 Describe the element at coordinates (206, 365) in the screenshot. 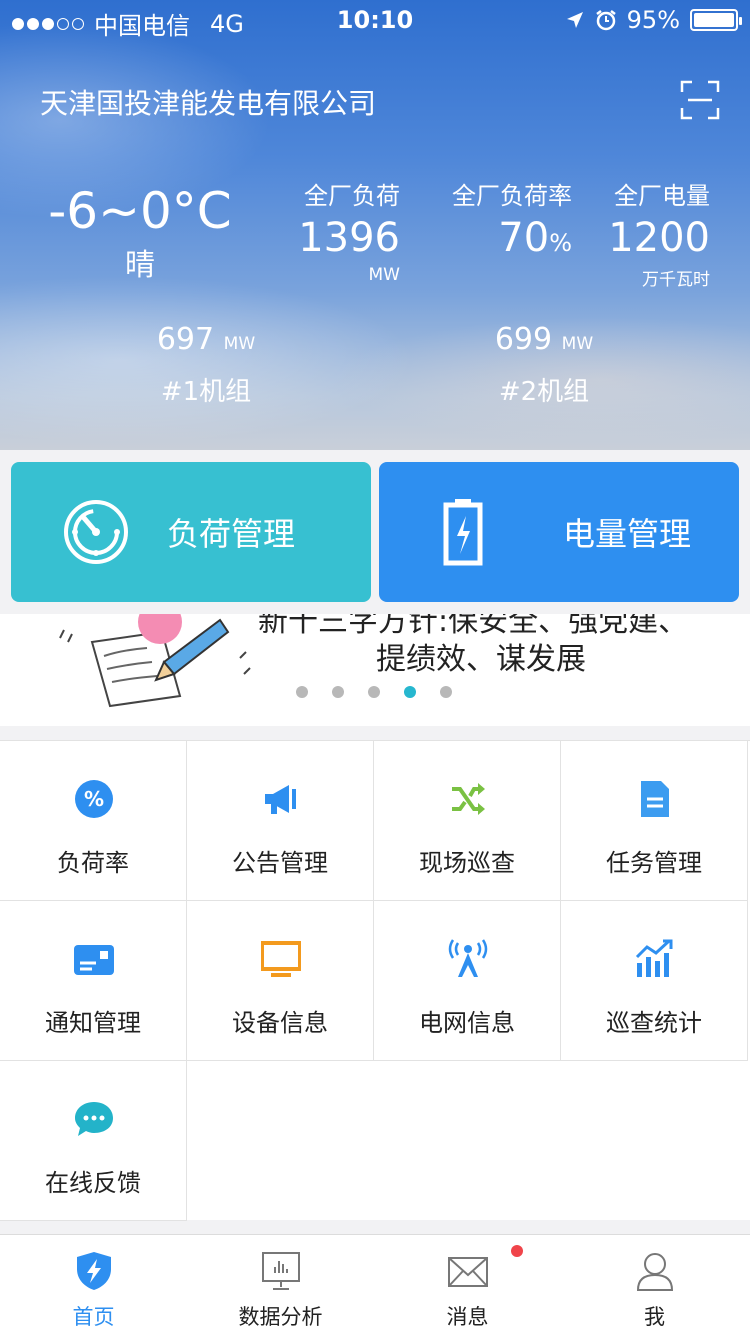

I see `unit-1-panel: 697 MW #1机组` at that location.